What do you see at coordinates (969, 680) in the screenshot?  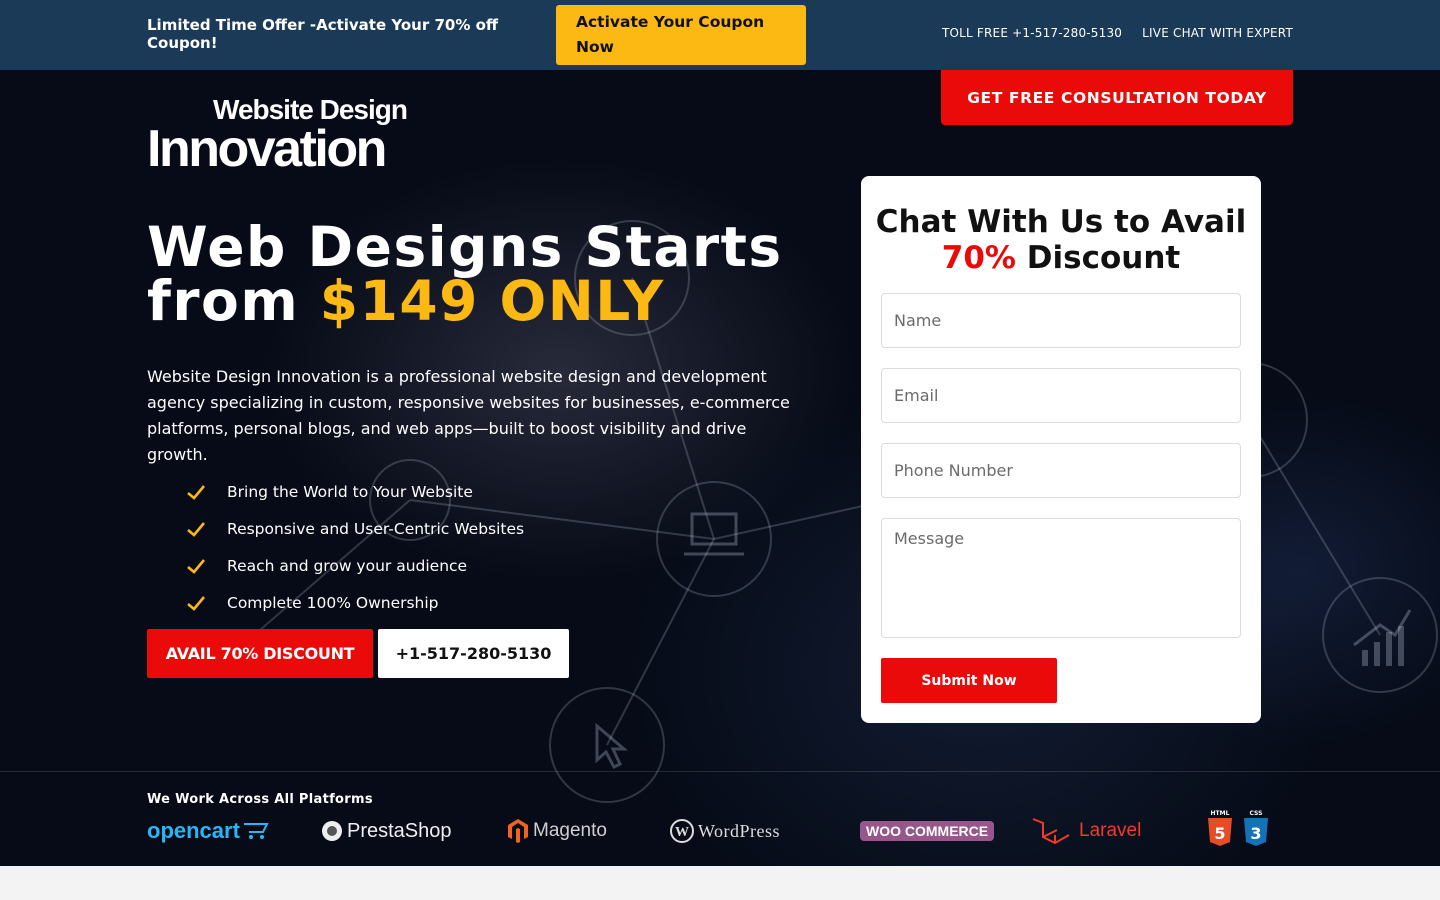 I see `submit-button: Submit Now` at bounding box center [969, 680].